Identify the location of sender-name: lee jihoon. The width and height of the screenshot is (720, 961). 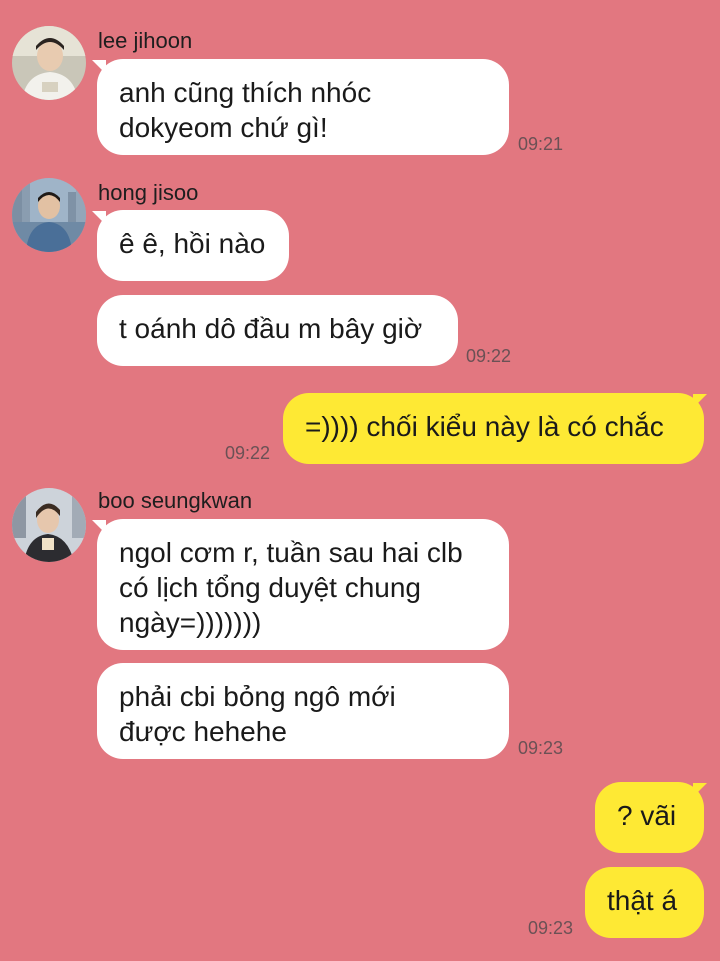
(145, 40).